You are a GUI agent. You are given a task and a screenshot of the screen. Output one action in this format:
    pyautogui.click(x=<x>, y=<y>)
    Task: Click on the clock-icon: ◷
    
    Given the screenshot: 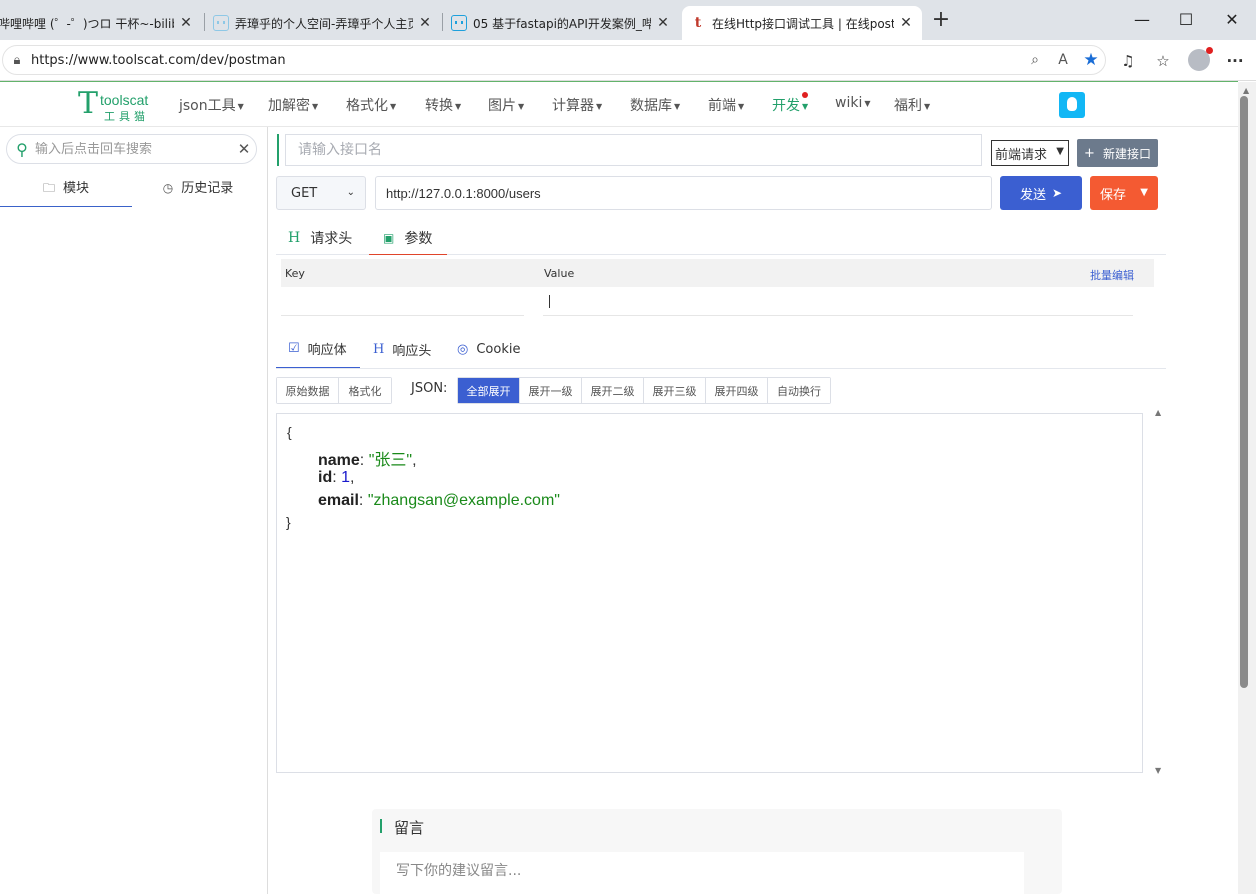 What is the action you would take?
    pyautogui.click(x=168, y=188)
    